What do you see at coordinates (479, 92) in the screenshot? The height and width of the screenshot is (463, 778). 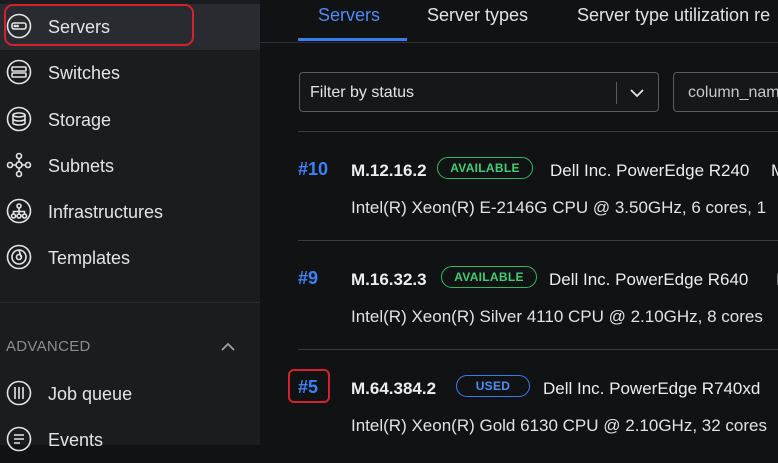 I see `status-filter-select: Filter by status` at bounding box center [479, 92].